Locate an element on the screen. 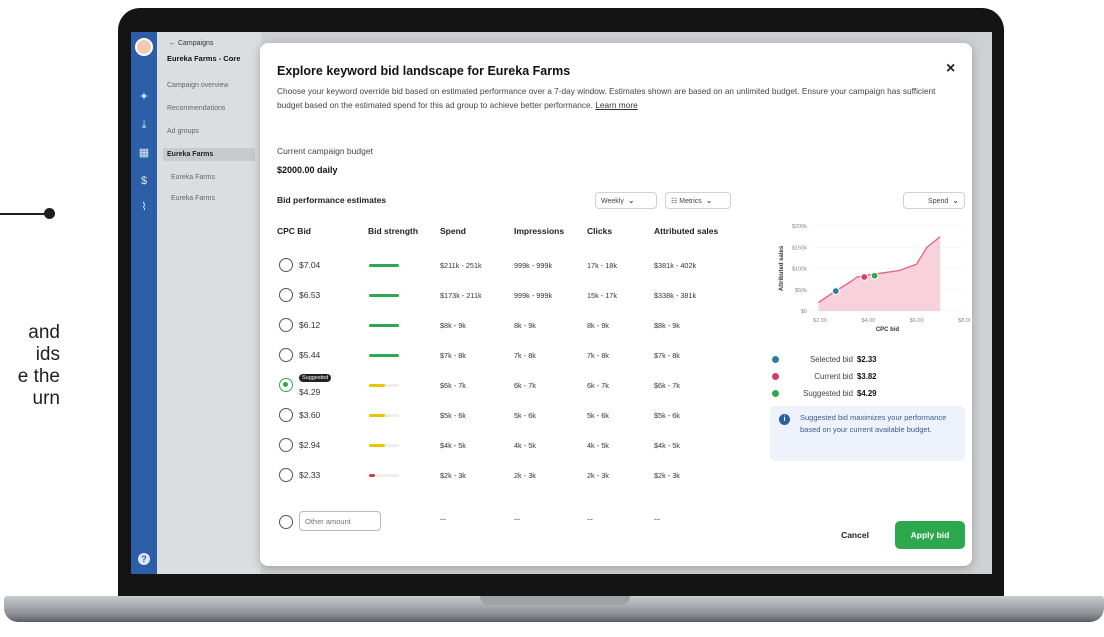  clicks-cell: 6k - 7k is located at coordinates (598, 385).